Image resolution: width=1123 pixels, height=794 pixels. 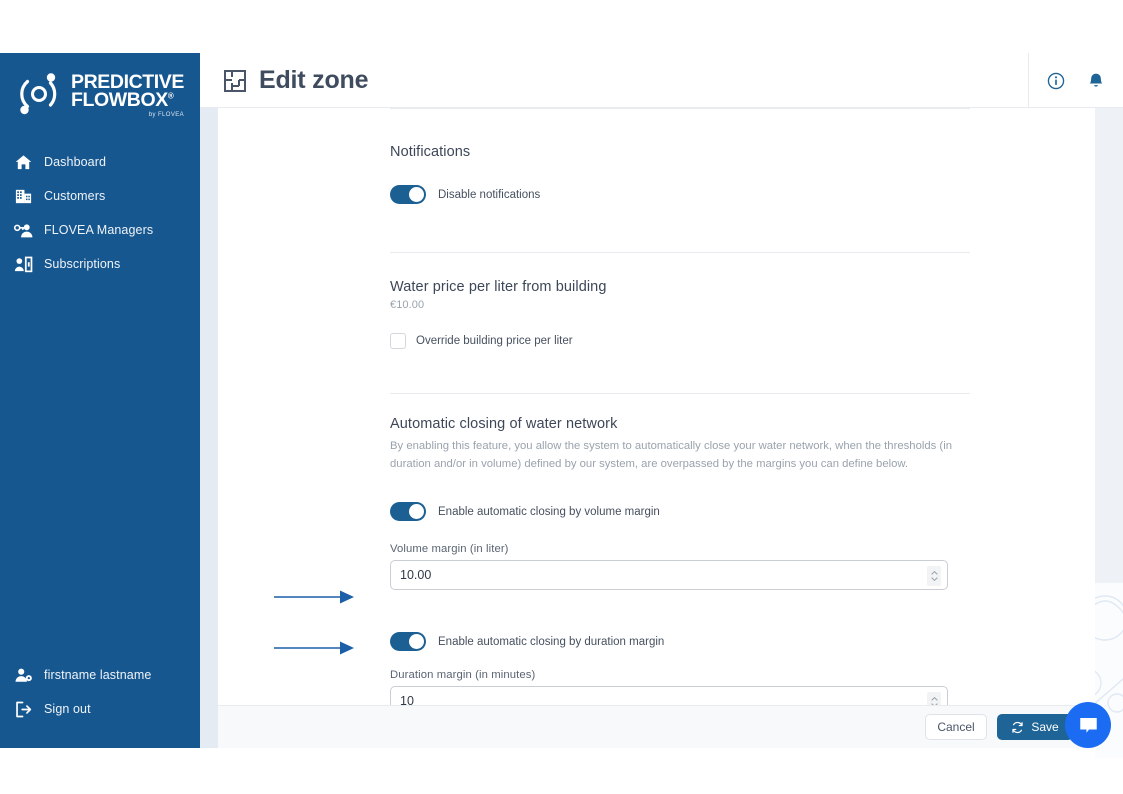 I want to click on sidebar-item-sign-out: Sign out, so click(x=100, y=709).